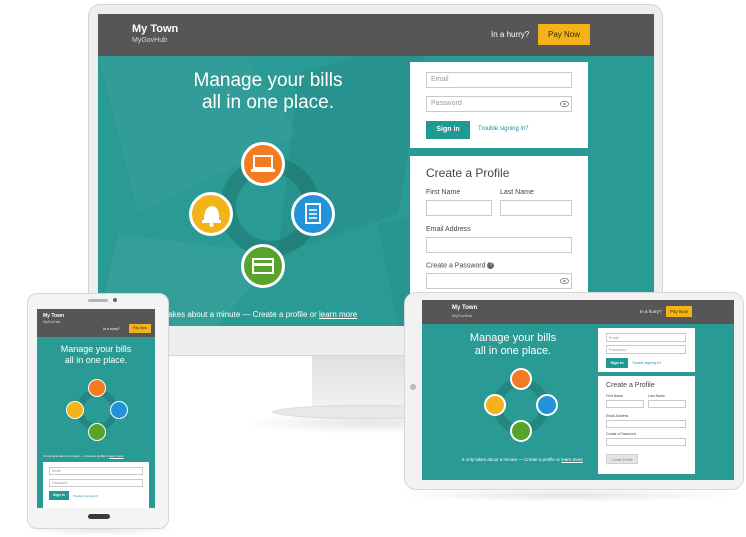 The height and width of the screenshot is (537, 746). Describe the element at coordinates (617, 416) in the screenshot. I see `tablet-email-label: Email Address` at that location.